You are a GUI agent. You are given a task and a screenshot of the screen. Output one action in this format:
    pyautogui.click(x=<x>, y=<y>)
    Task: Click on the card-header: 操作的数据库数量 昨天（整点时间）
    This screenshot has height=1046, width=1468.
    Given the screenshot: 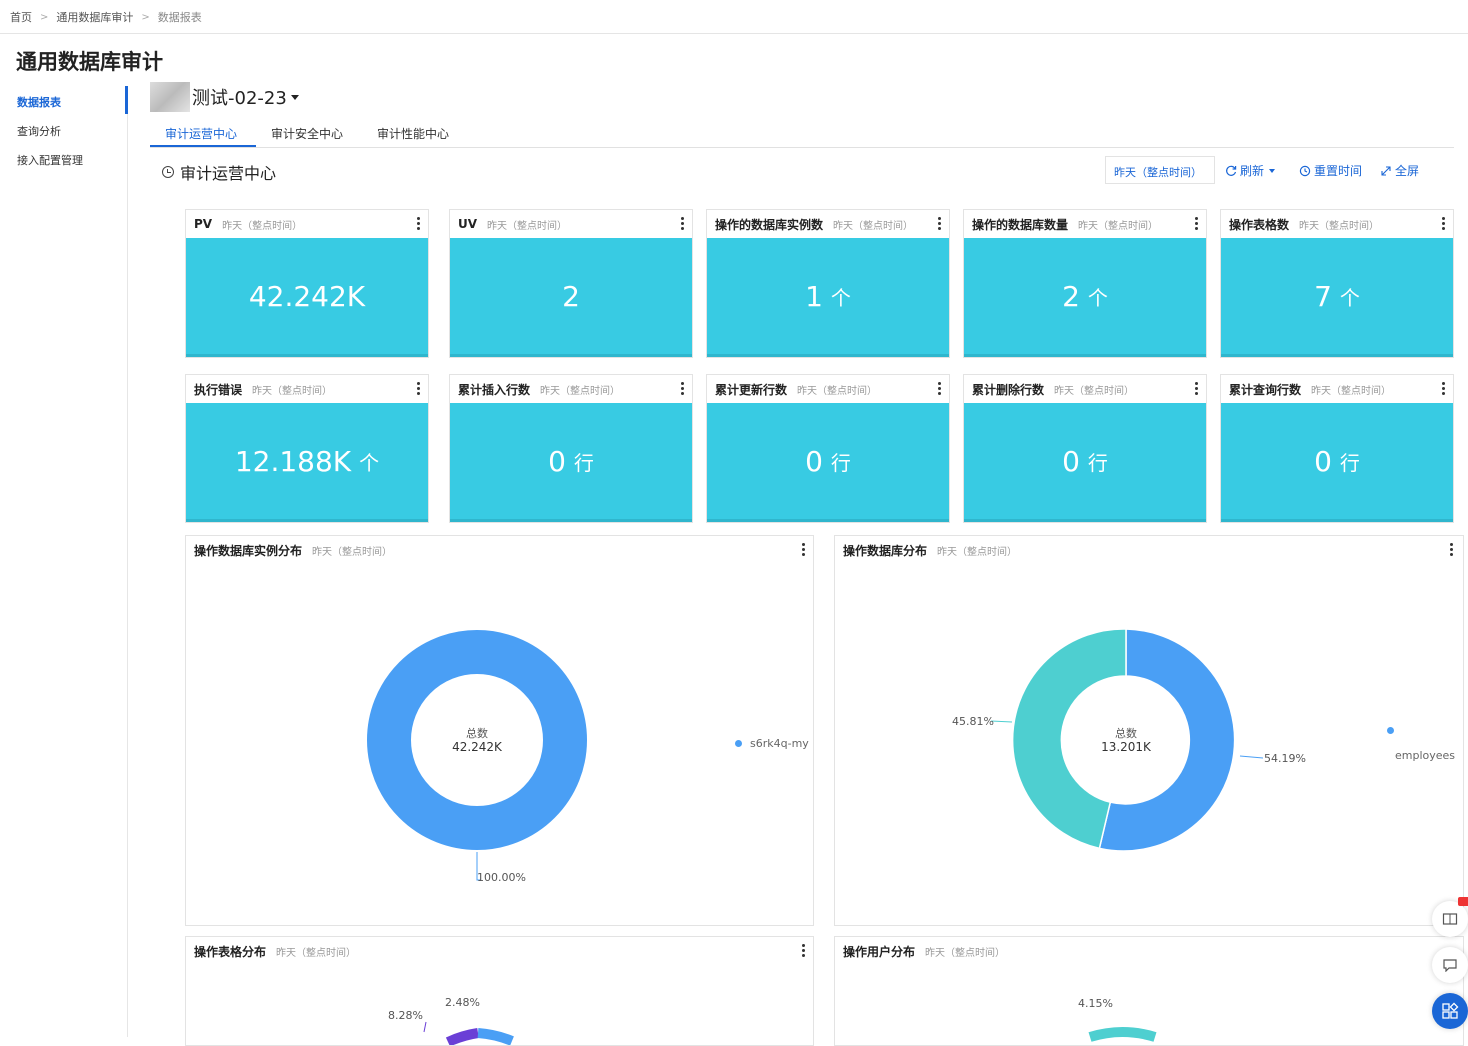 What is the action you would take?
    pyautogui.click(x=1085, y=224)
    